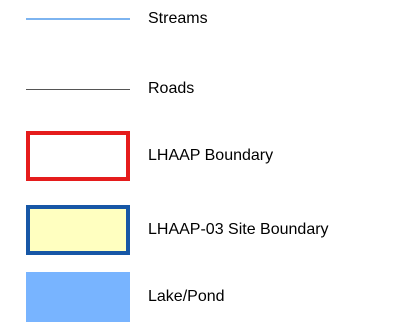 The image size is (408, 328). I want to click on legend-item-streams: Streams, so click(211, 22).